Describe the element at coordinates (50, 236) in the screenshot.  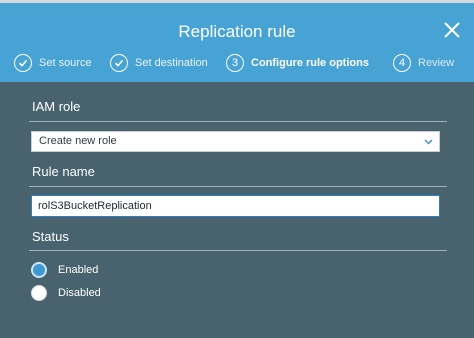
I see `status-label: Status` at that location.